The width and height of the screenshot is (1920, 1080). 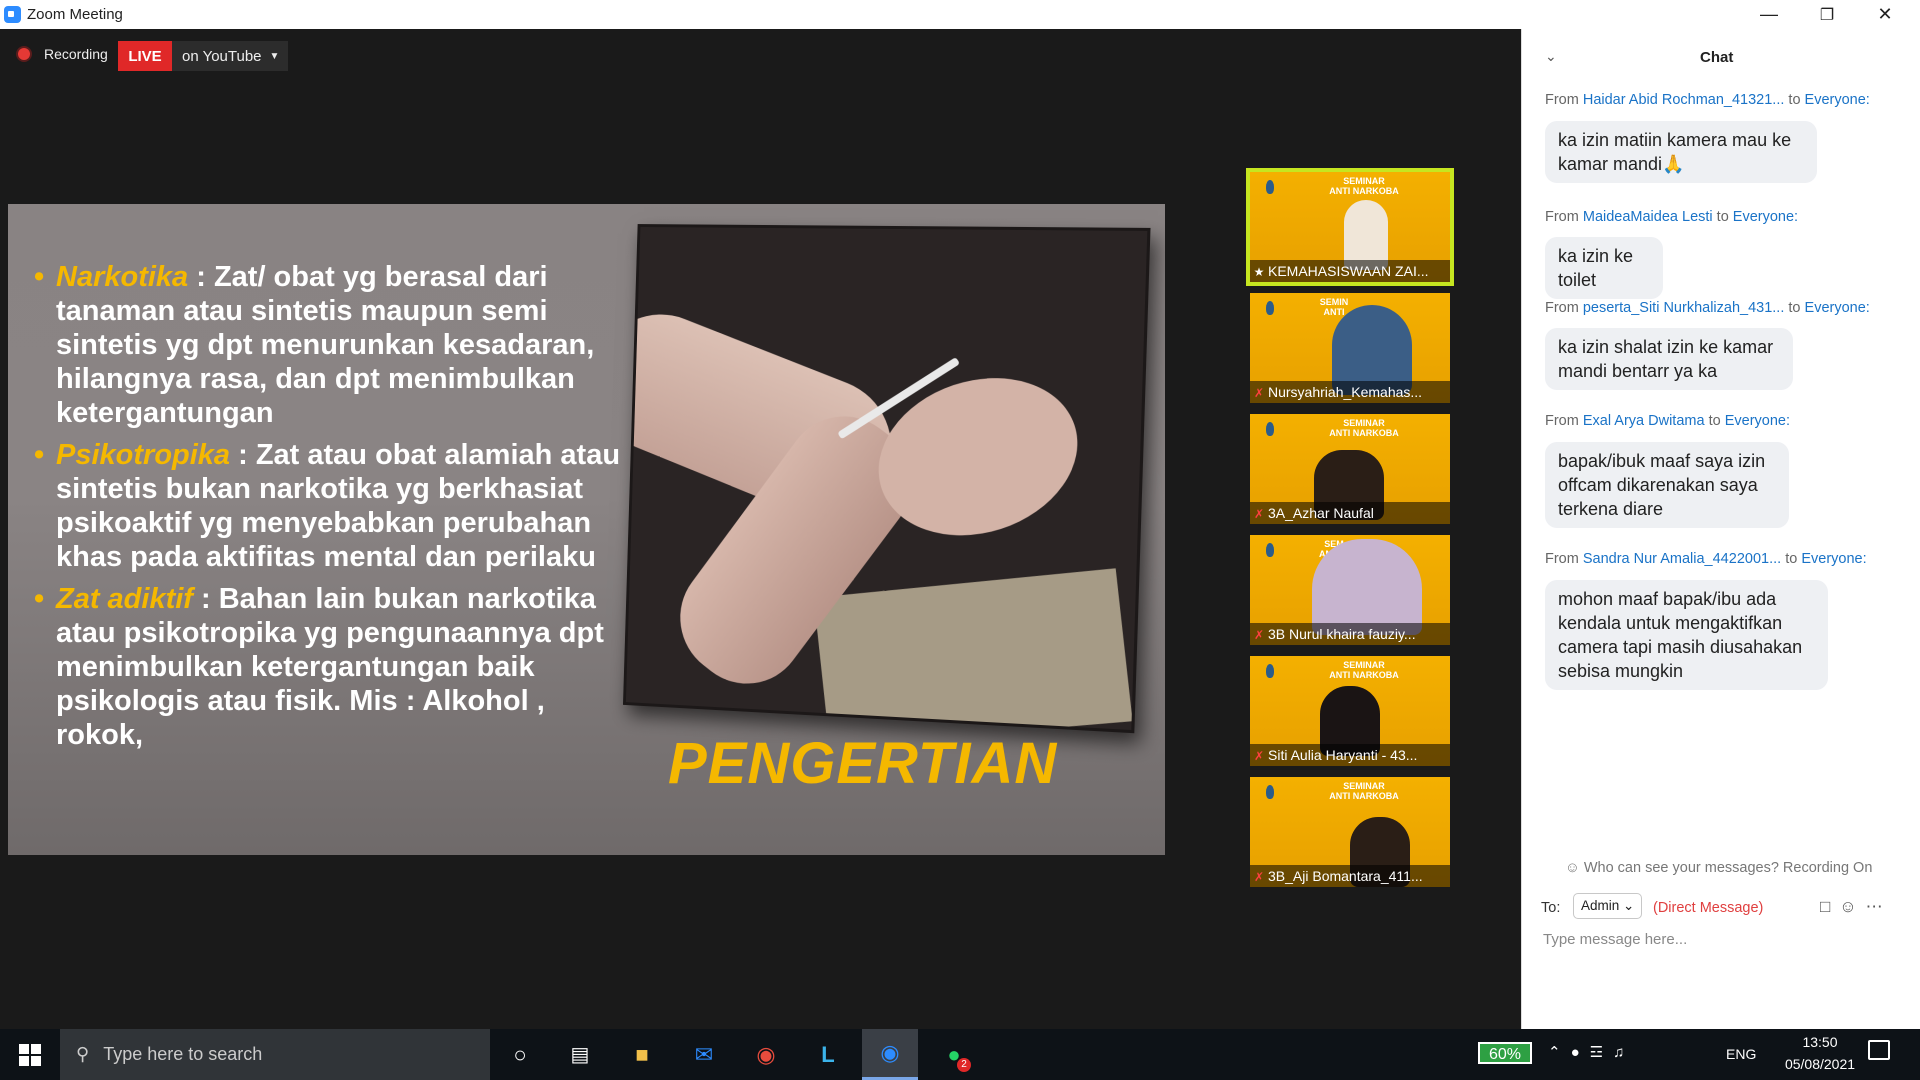 I want to click on chat-message-bubble: ka izin ke toilet, so click(x=1604, y=268).